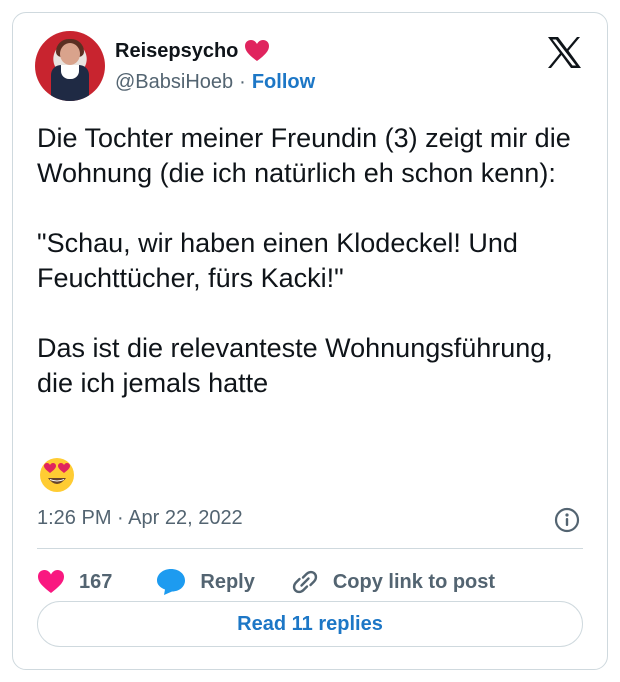 The image size is (620, 682). What do you see at coordinates (57, 477) in the screenshot?
I see `heart-eyes-emoji-icon` at bounding box center [57, 477].